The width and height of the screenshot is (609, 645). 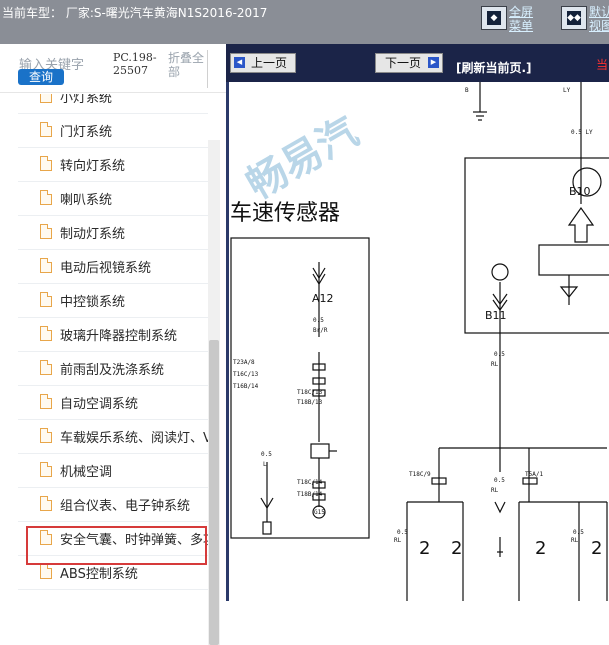 I want to click on tree-item: 门灯系统, so click(x=113, y=131).